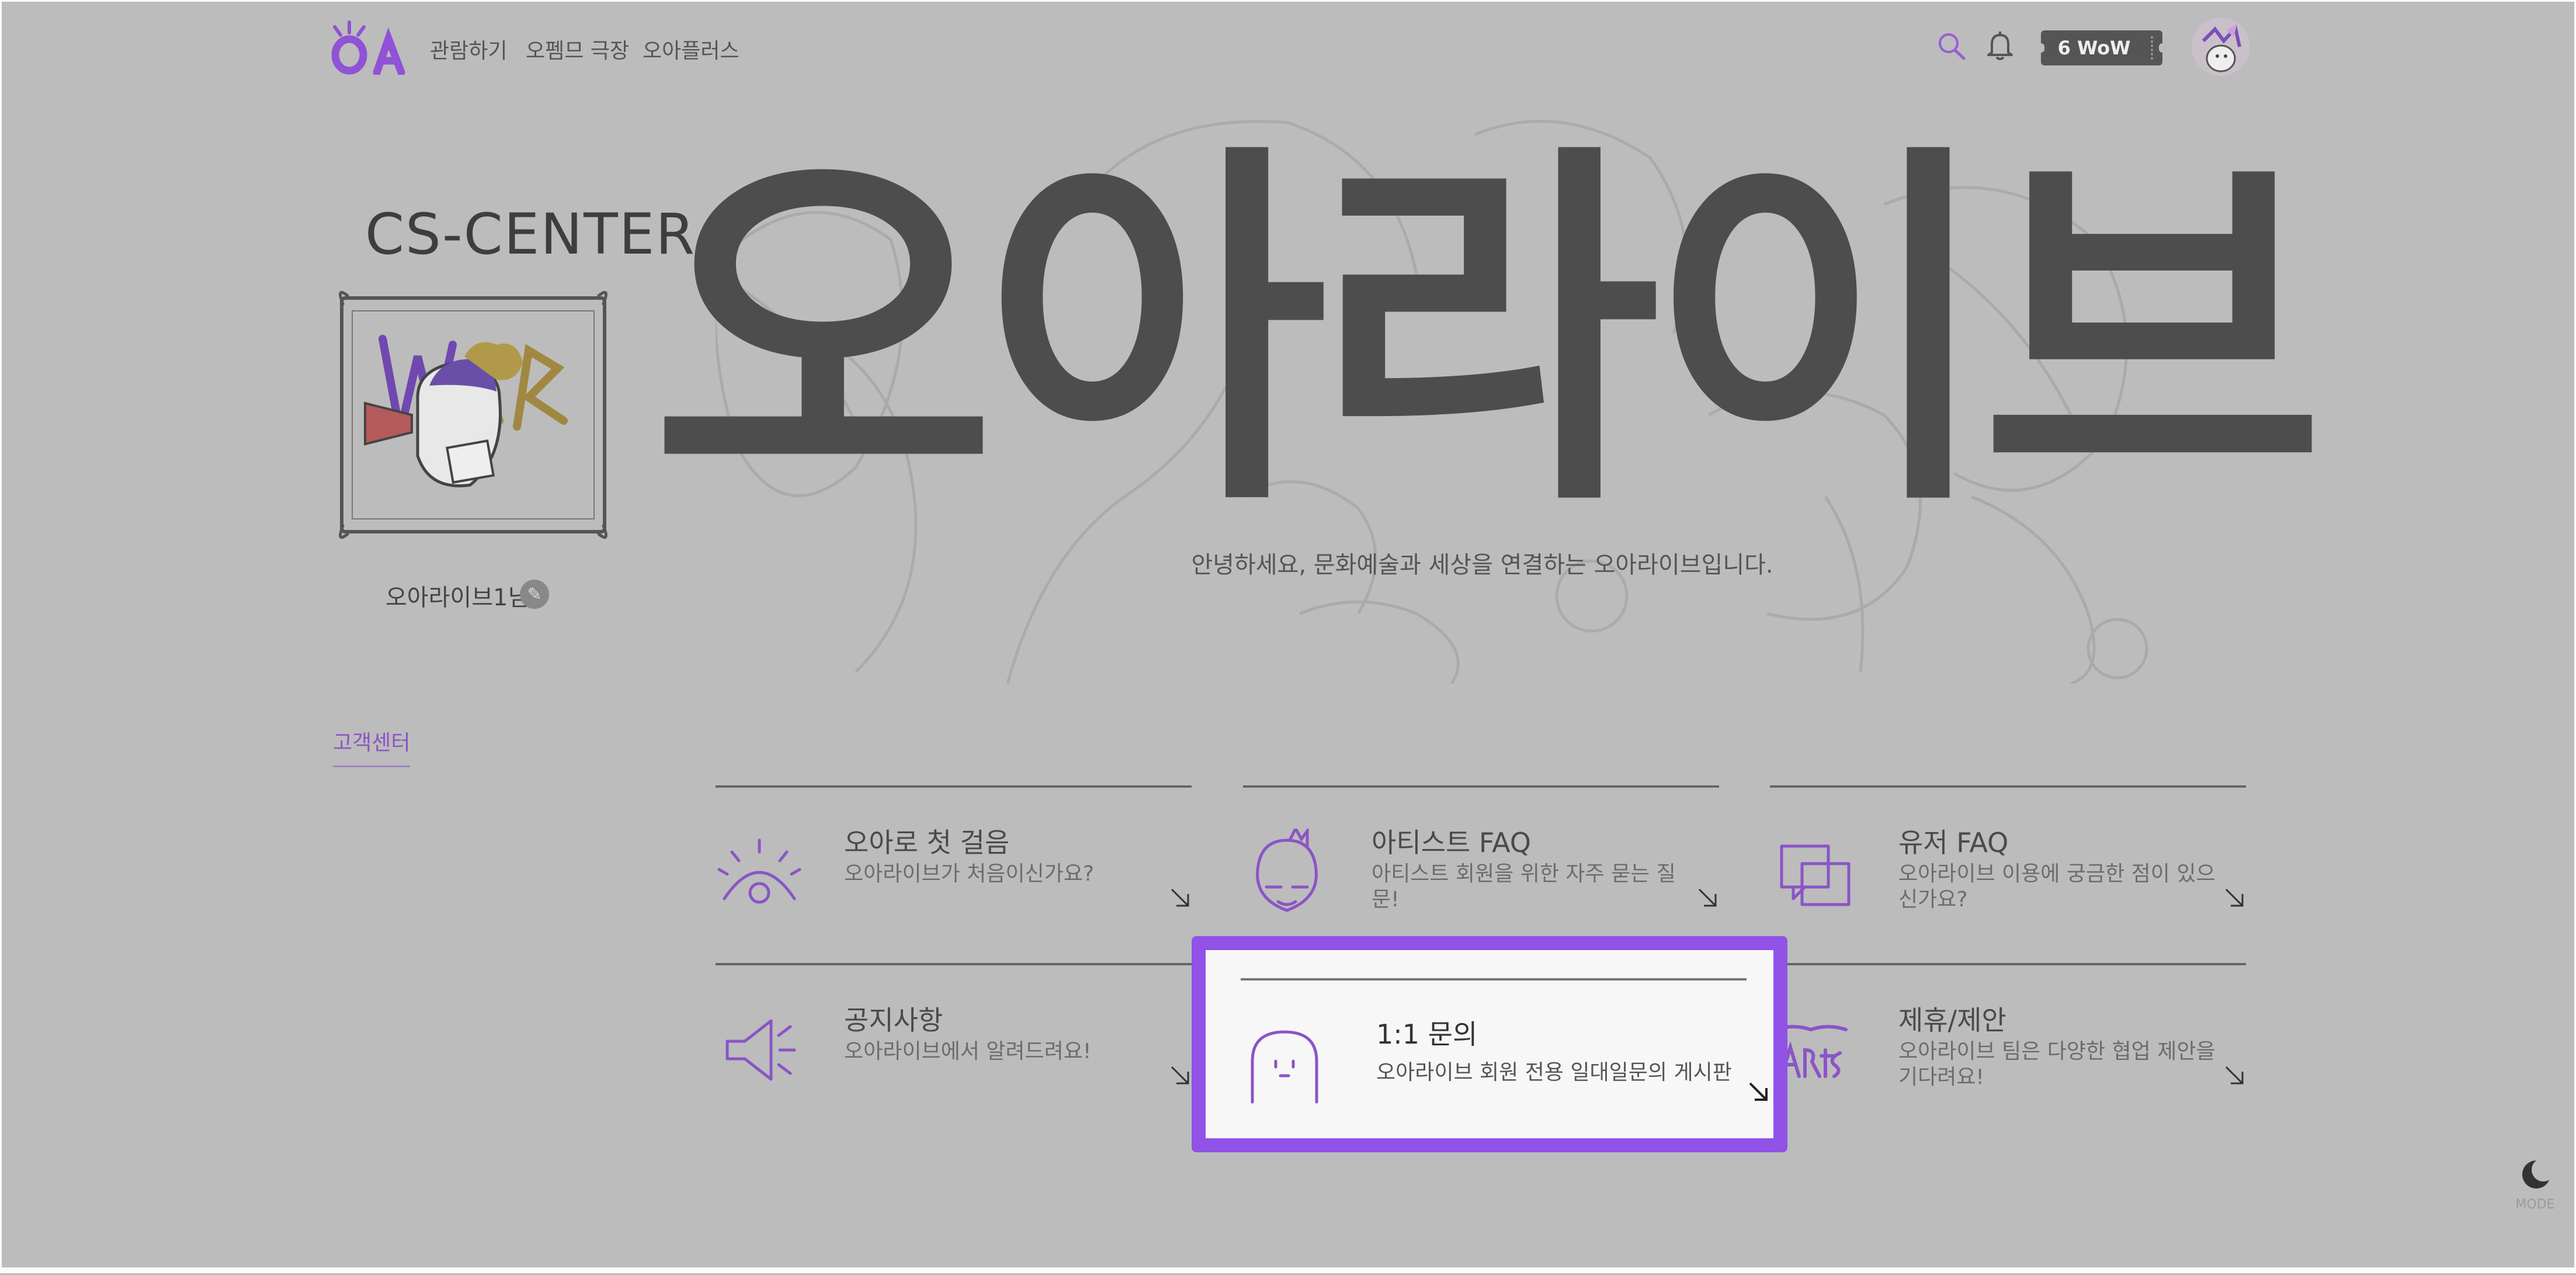 Image resolution: width=2576 pixels, height=1275 pixels. I want to click on avatar, so click(2221, 47).